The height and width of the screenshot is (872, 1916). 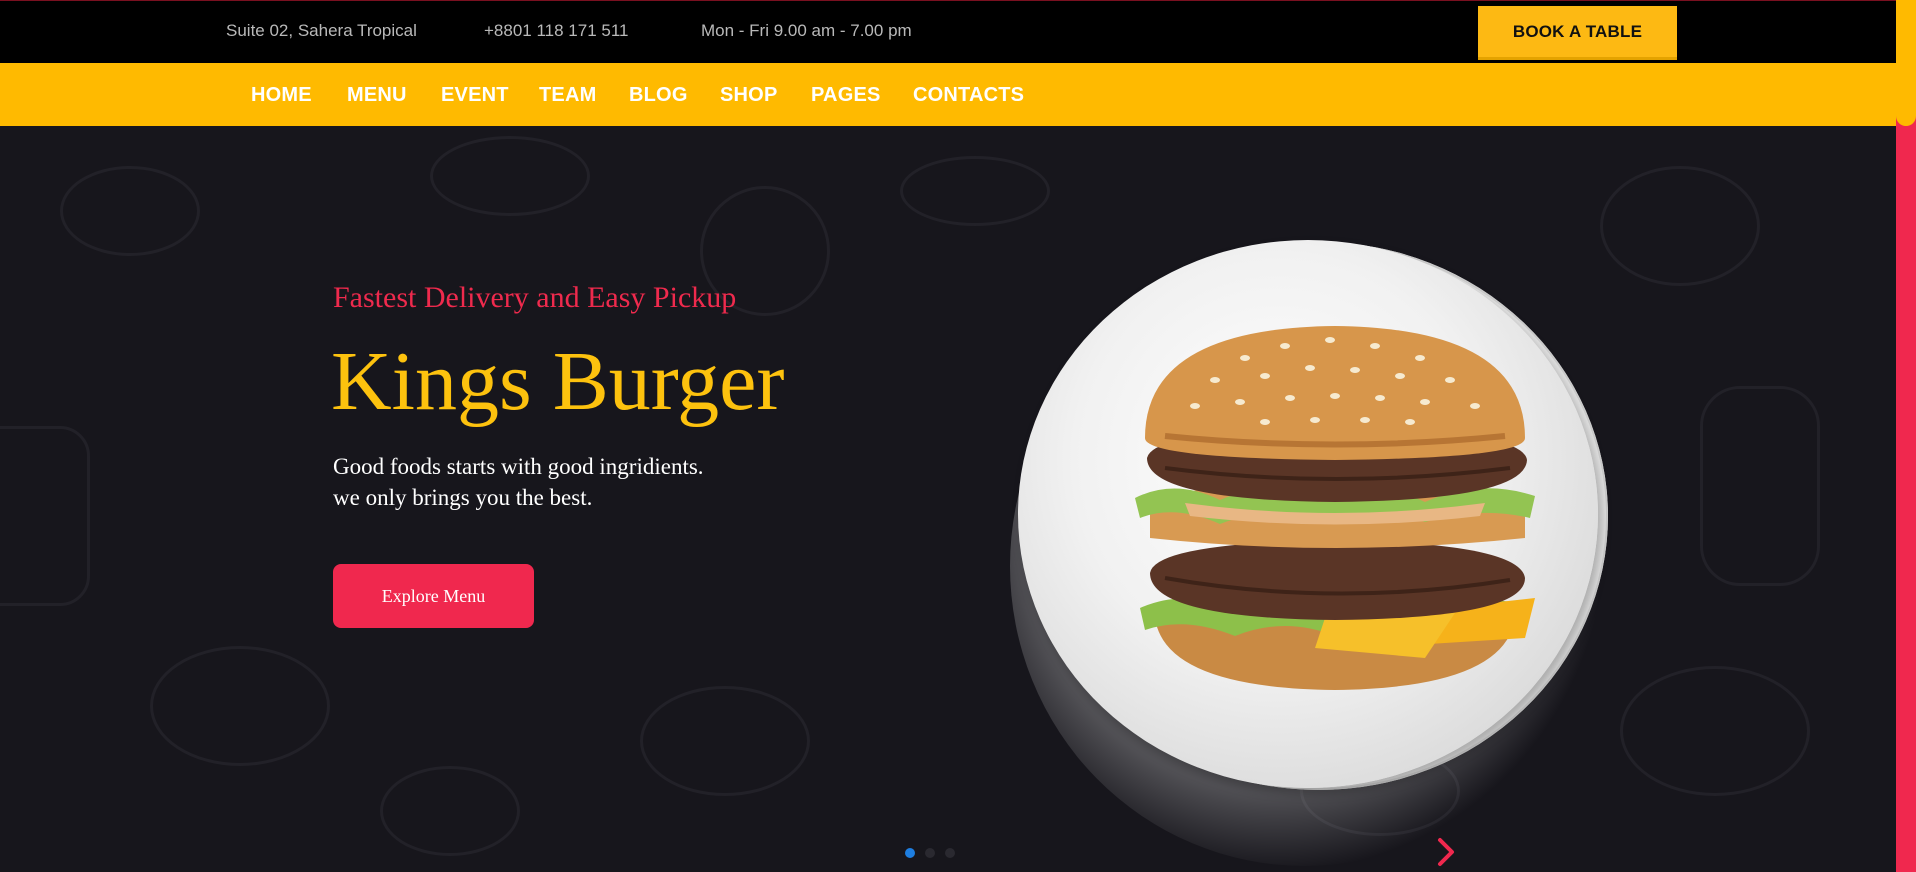 What do you see at coordinates (377, 95) in the screenshot?
I see `nav-item-menu: MENU` at bounding box center [377, 95].